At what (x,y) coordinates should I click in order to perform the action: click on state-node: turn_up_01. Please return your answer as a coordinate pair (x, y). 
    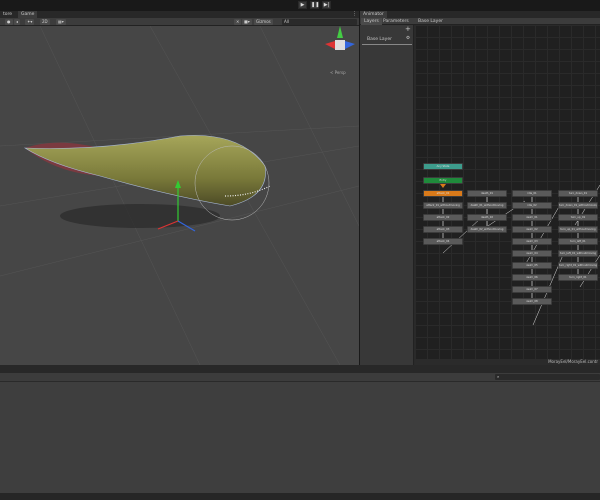
    Looking at the image, I should click on (578, 217).